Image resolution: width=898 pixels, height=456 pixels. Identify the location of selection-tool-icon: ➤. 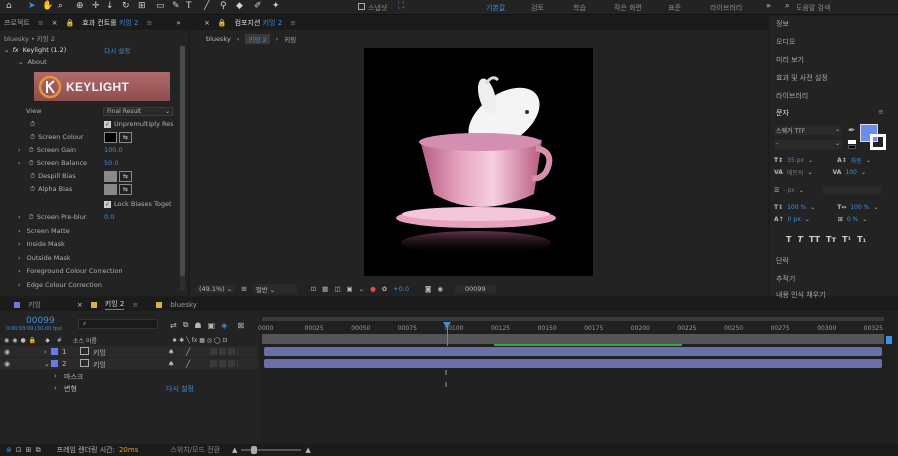
(32, 6).